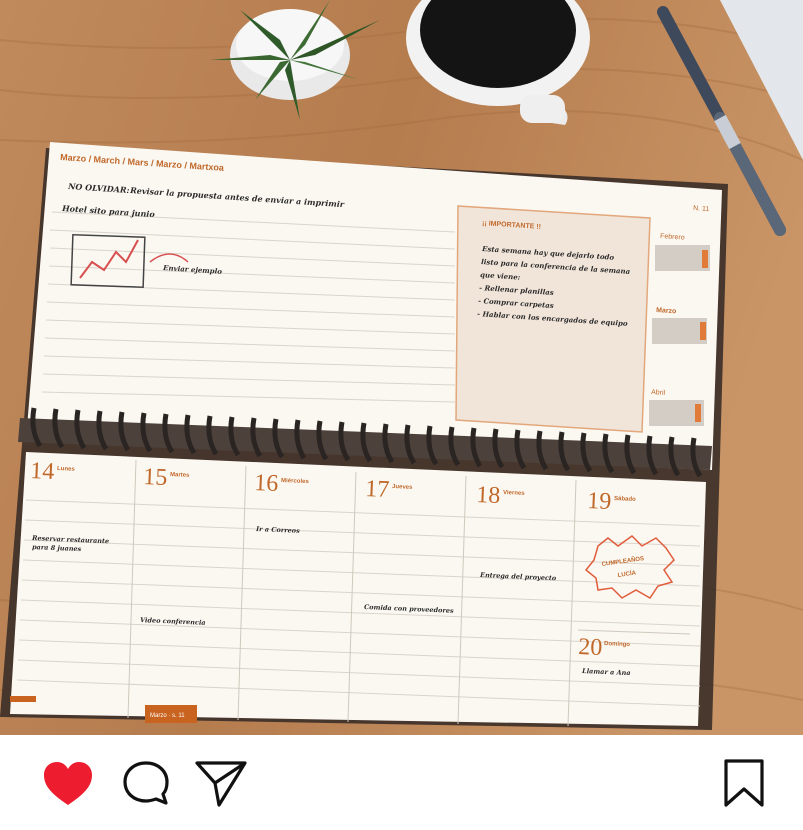 This screenshot has height=830, width=803. What do you see at coordinates (701, 209) in the screenshot?
I see `page-number: N. 11` at bounding box center [701, 209].